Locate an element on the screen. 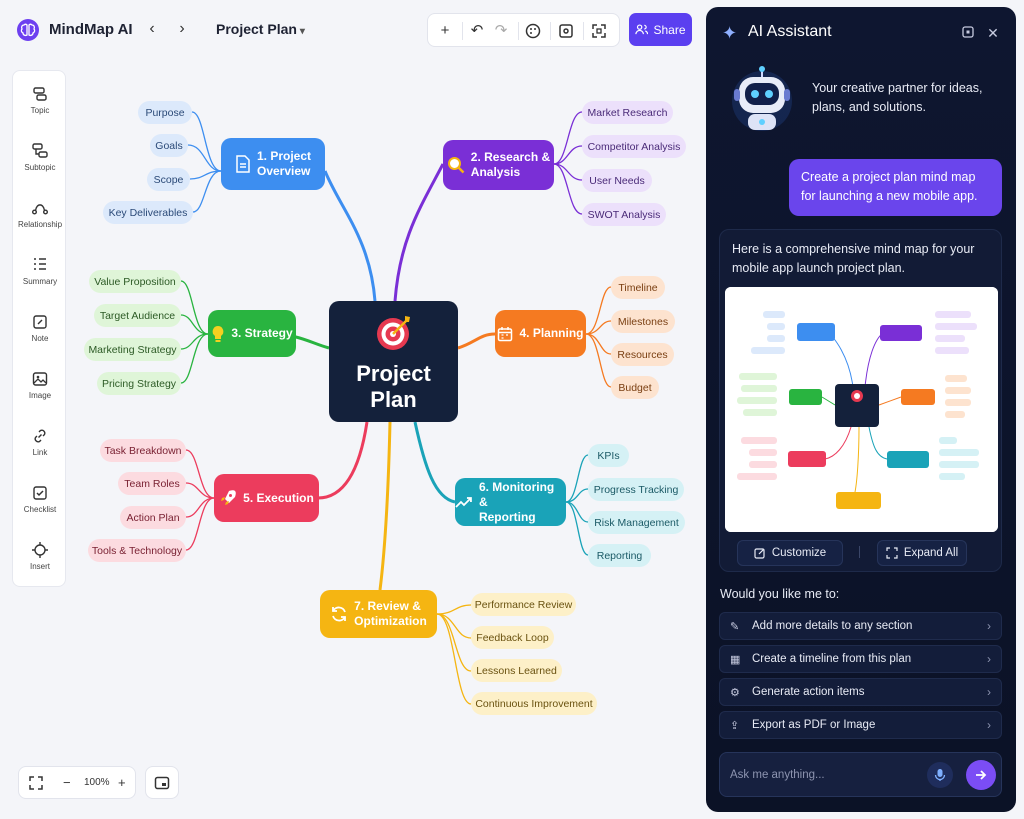 The width and height of the screenshot is (1024, 819). leaf-node: Progress Tracking is located at coordinates (636, 489).